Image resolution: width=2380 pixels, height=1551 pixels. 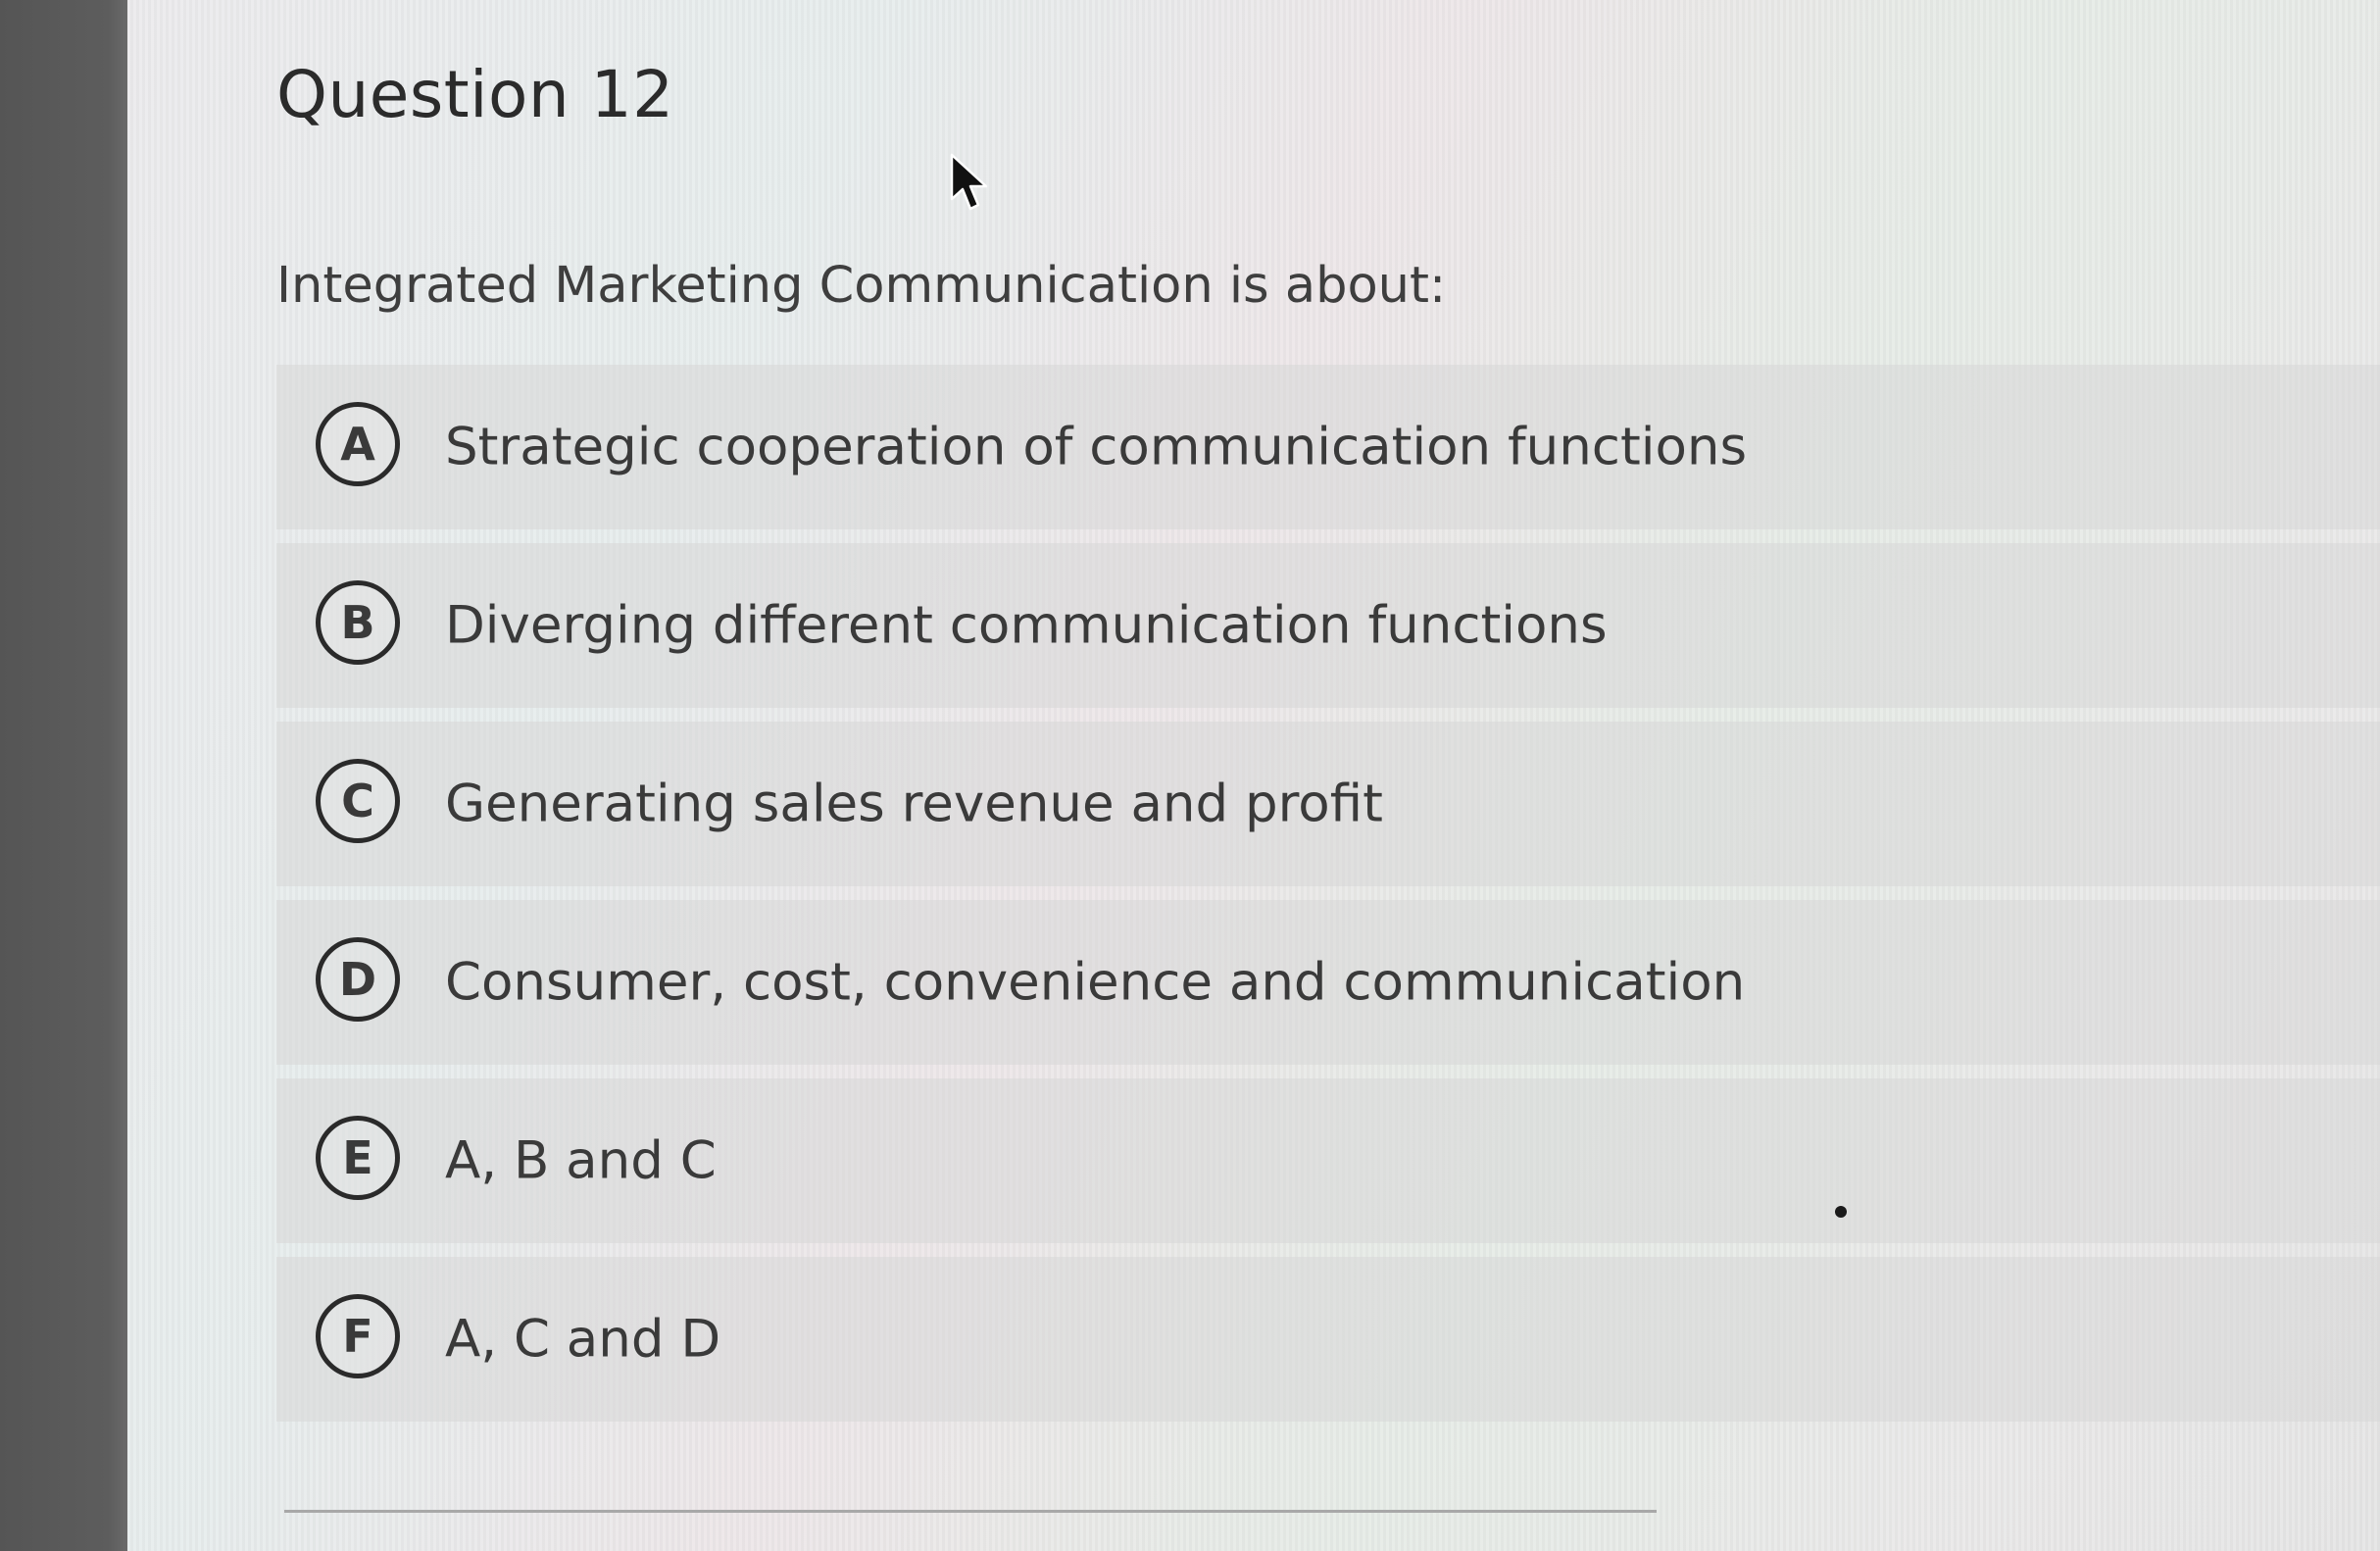 What do you see at coordinates (358, 801) in the screenshot?
I see `option-letter-badge: C` at bounding box center [358, 801].